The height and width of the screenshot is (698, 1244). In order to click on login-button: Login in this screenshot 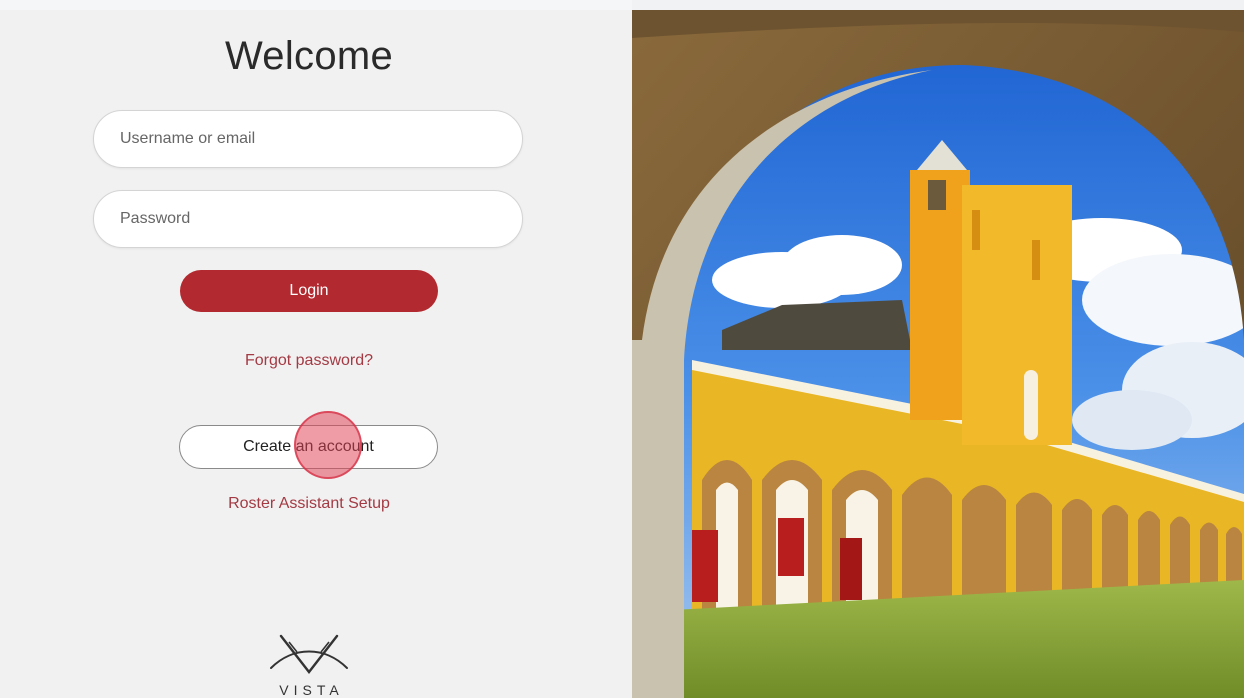, I will do `click(309, 291)`.